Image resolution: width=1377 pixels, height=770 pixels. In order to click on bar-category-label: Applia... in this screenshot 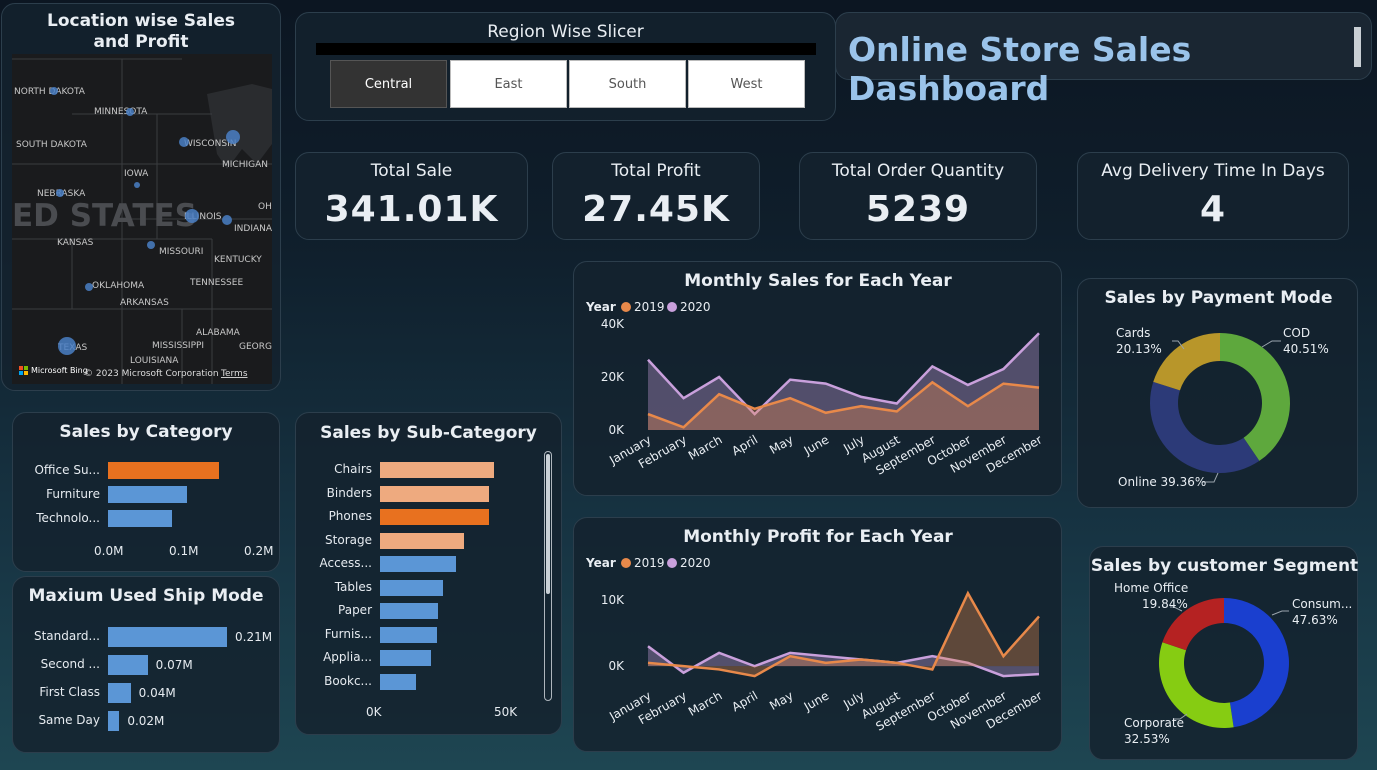, I will do `click(347, 657)`.